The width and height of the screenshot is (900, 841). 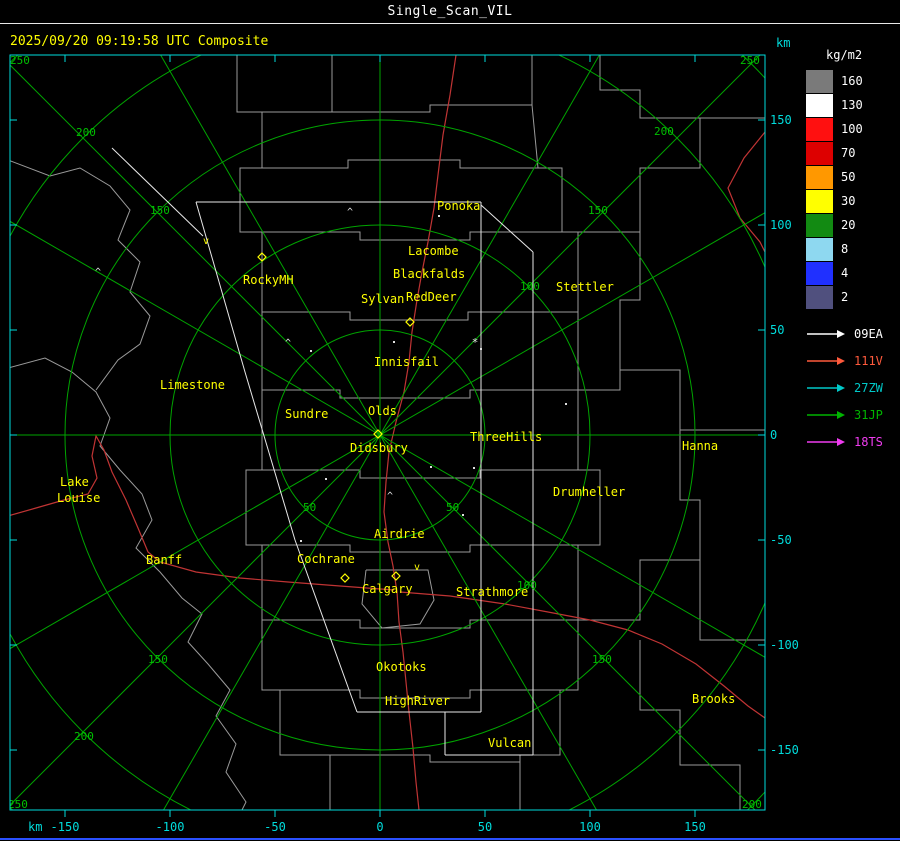 I want to click on colorbar-value: 4, so click(x=845, y=273).